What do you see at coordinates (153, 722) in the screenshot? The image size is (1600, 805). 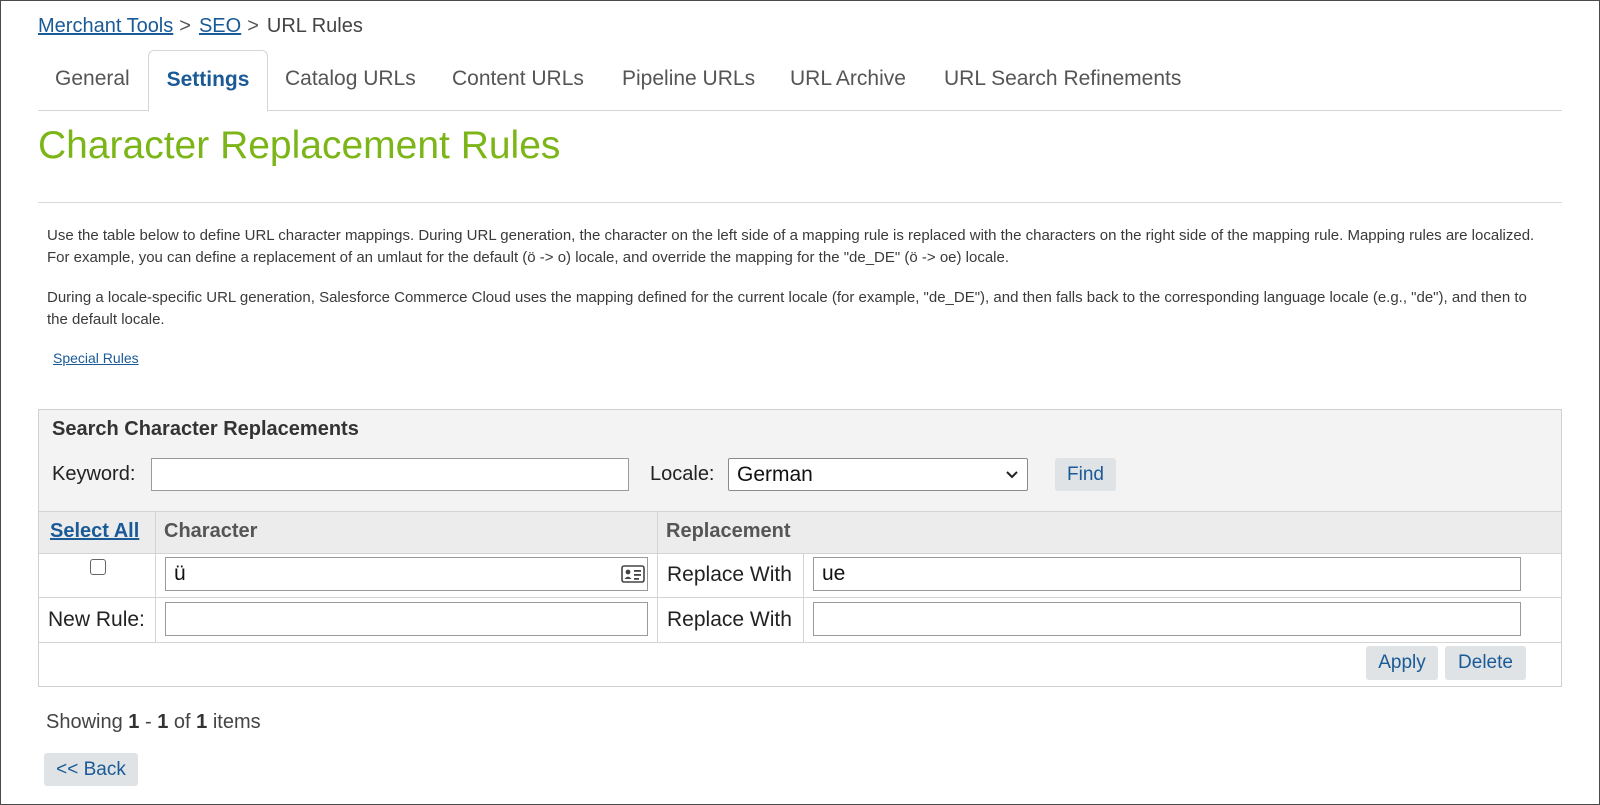 I see `pagination-summary: Showing 1 - 1 of 1 items` at bounding box center [153, 722].